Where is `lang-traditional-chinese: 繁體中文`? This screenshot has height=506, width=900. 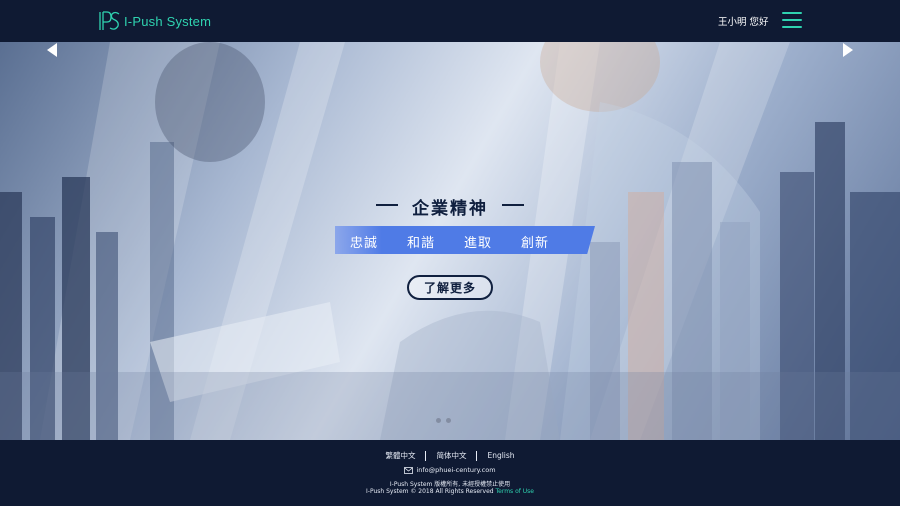 lang-traditional-chinese: 繁體中文 is located at coordinates (400, 455).